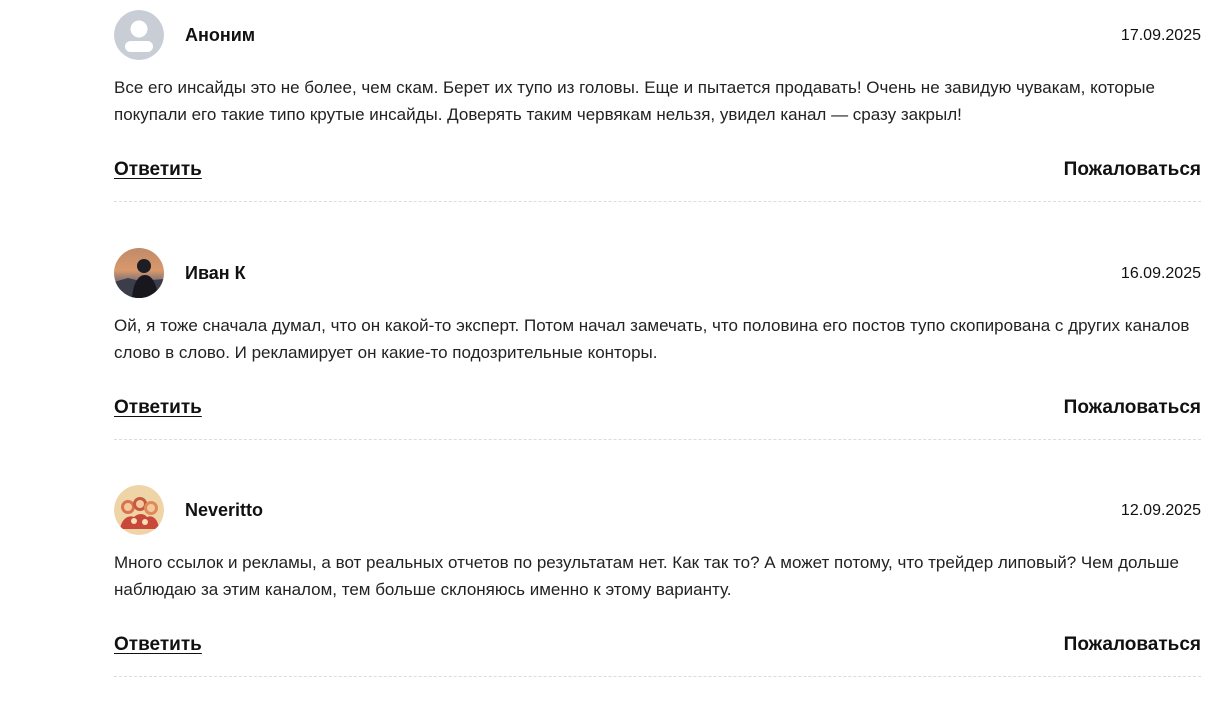 The width and height of the screenshot is (1228, 710). Describe the element at coordinates (139, 273) in the screenshot. I see `photo-avatar-icon` at that location.